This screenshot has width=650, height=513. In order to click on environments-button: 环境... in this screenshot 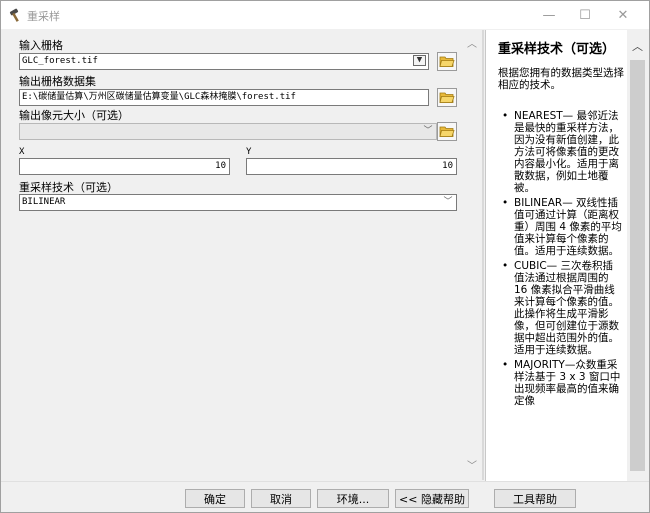, I will do `click(353, 498)`.